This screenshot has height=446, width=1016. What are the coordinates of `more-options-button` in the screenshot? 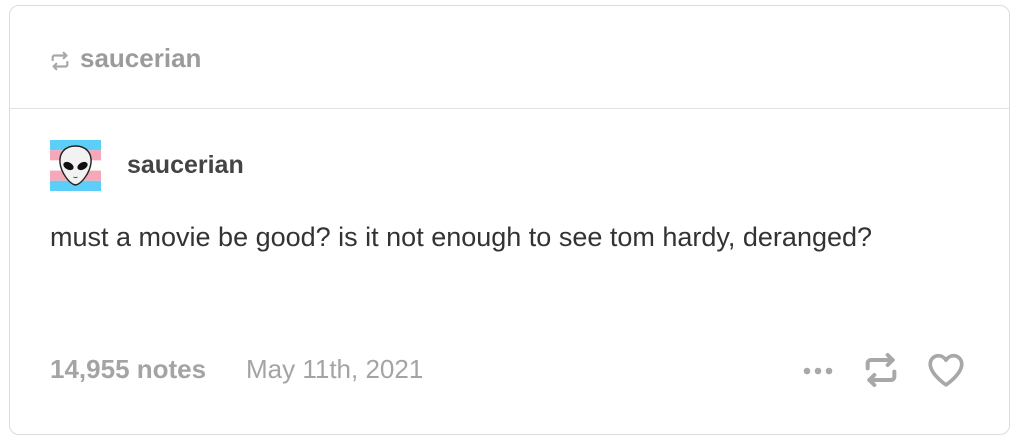 It's located at (818, 371).